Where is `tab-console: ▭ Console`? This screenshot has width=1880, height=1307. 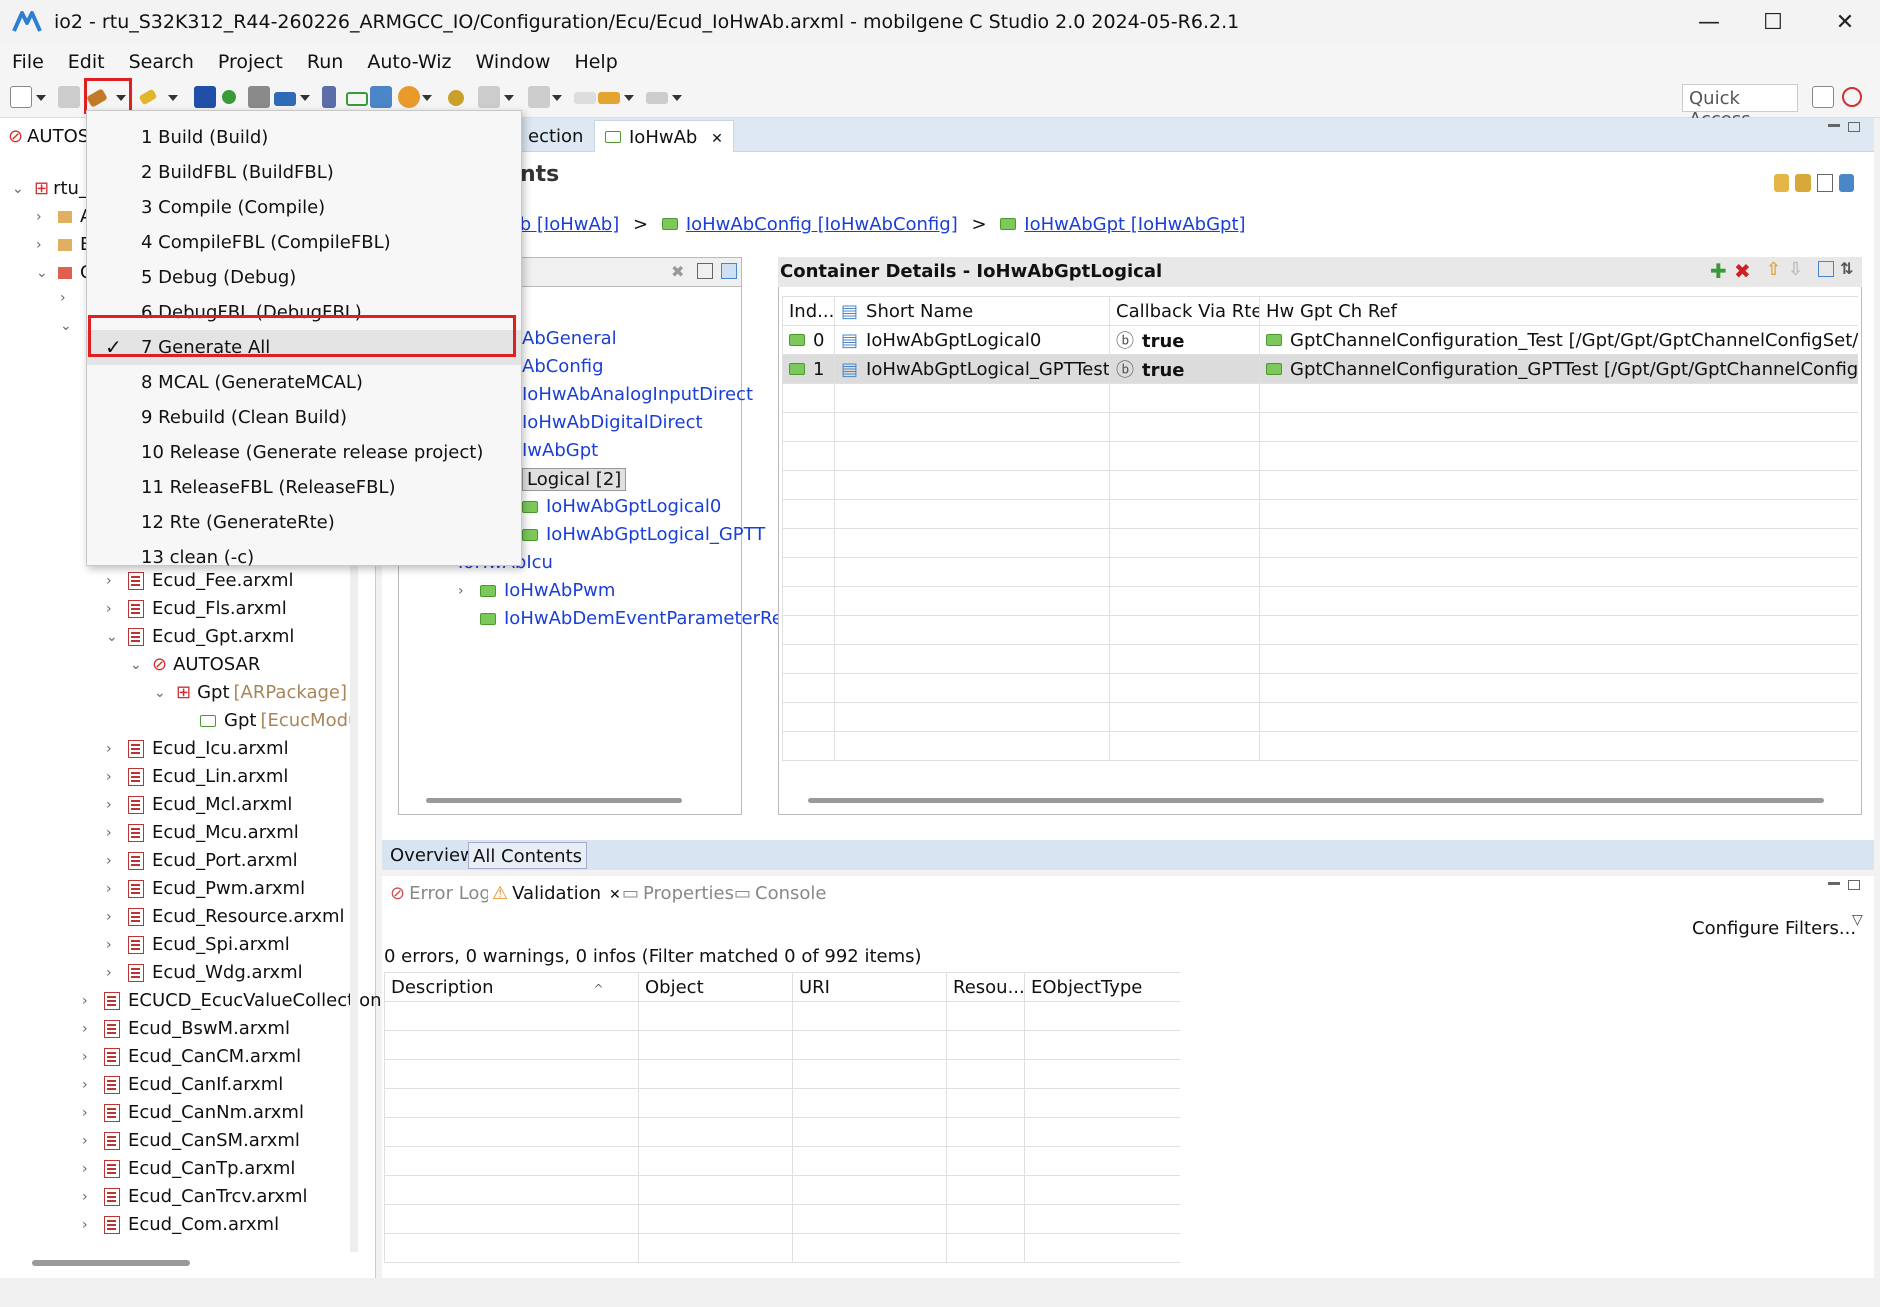 tab-console: ▭ Console is located at coordinates (780, 893).